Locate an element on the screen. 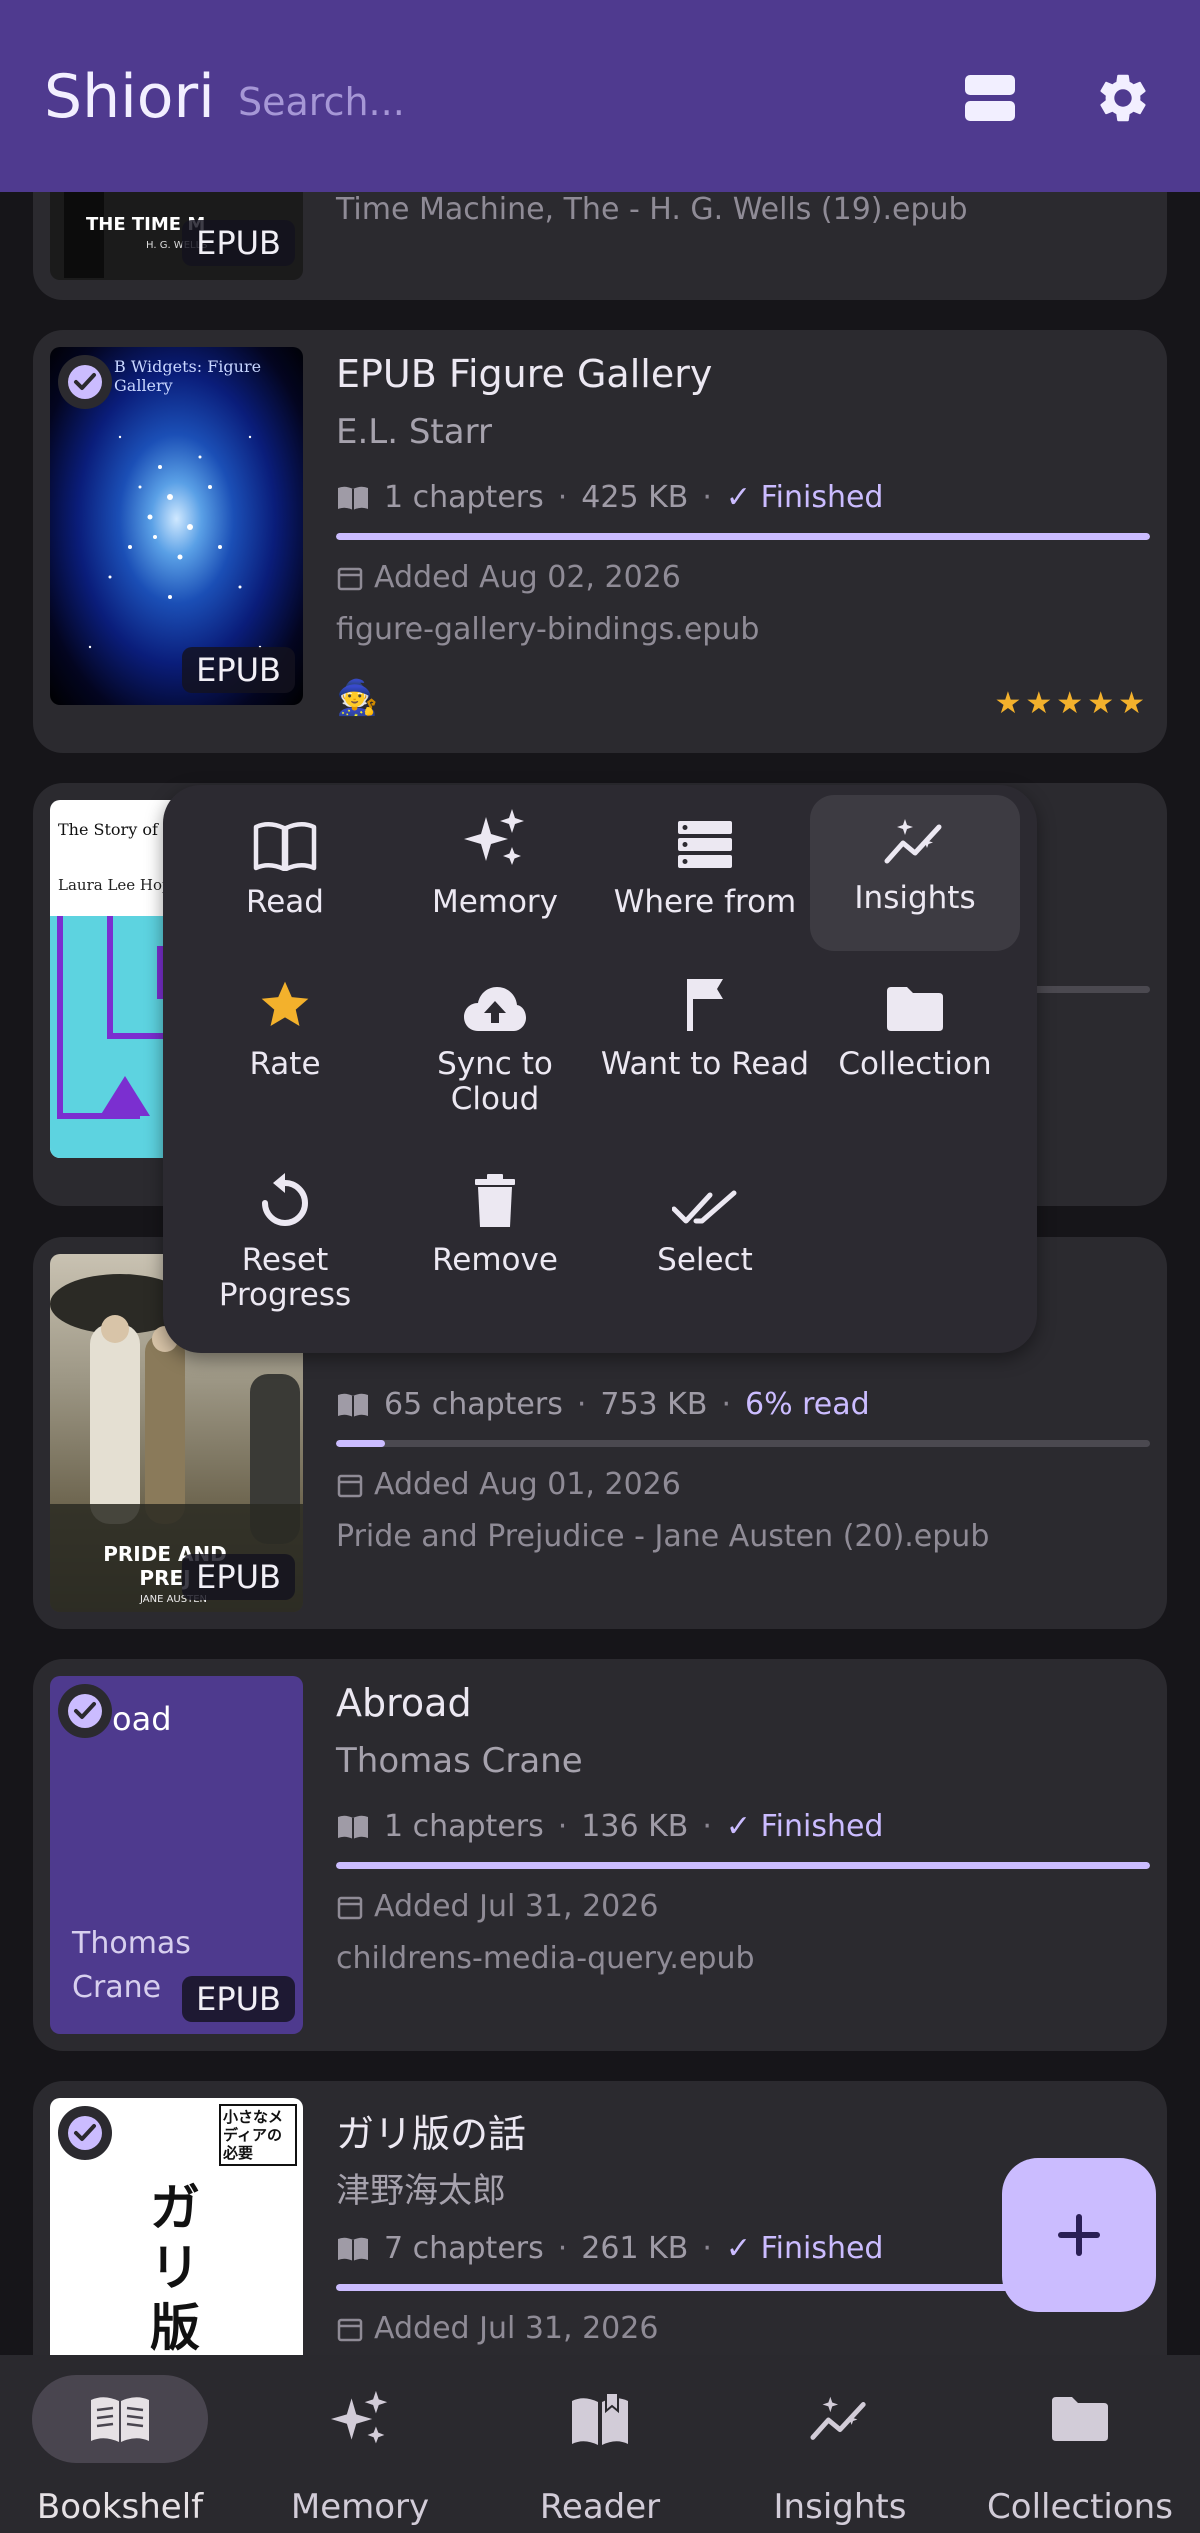  book-author: E.L. Starr is located at coordinates (414, 432).